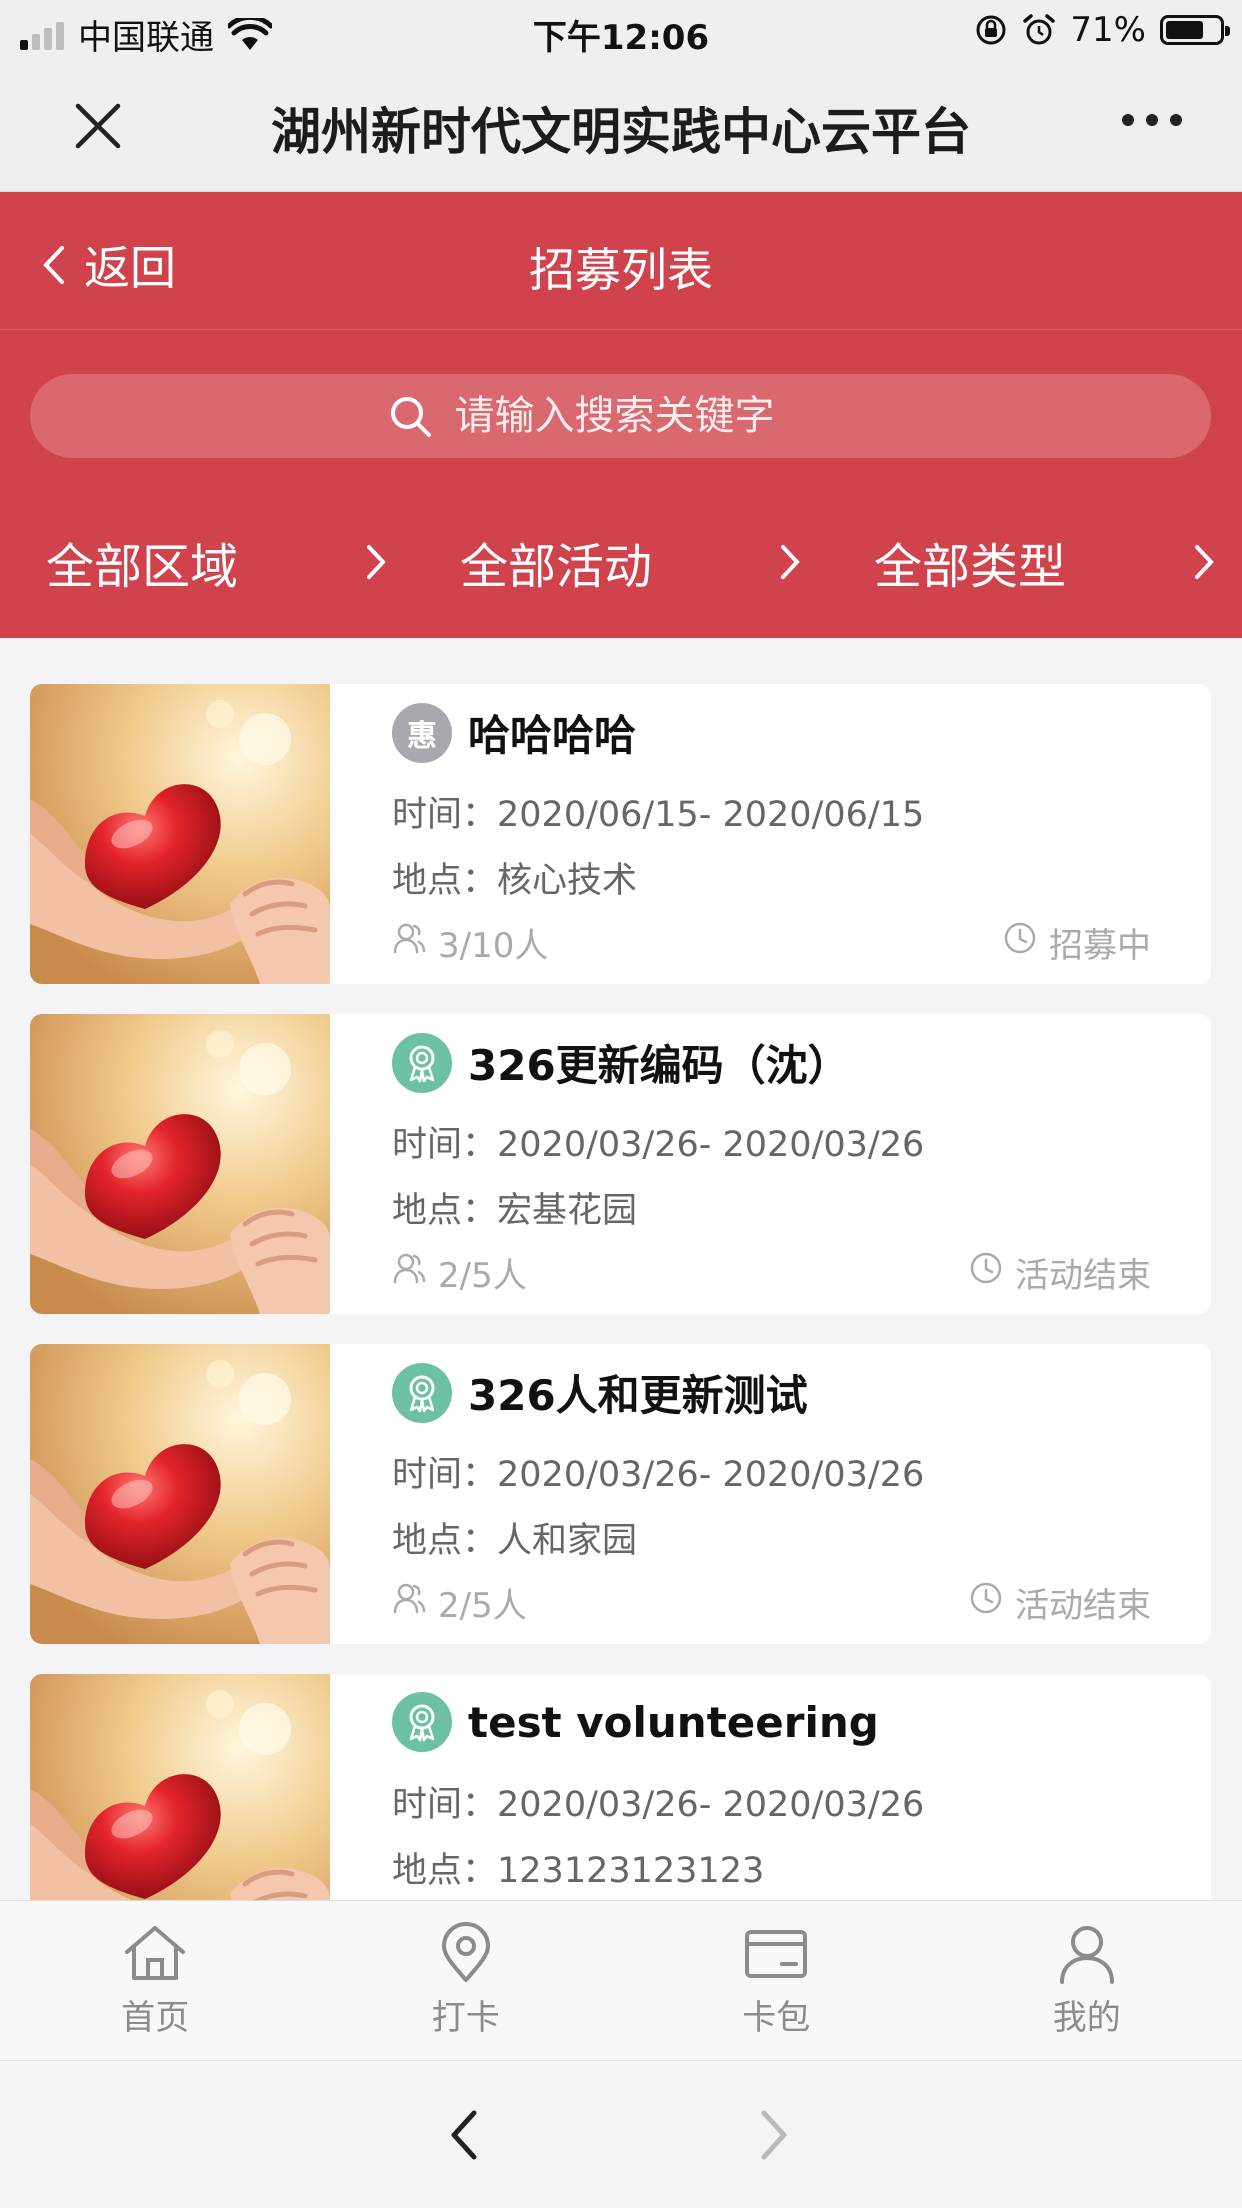 This screenshot has width=1242, height=2208. I want to click on filter-activity: 全部活动, so click(621, 562).